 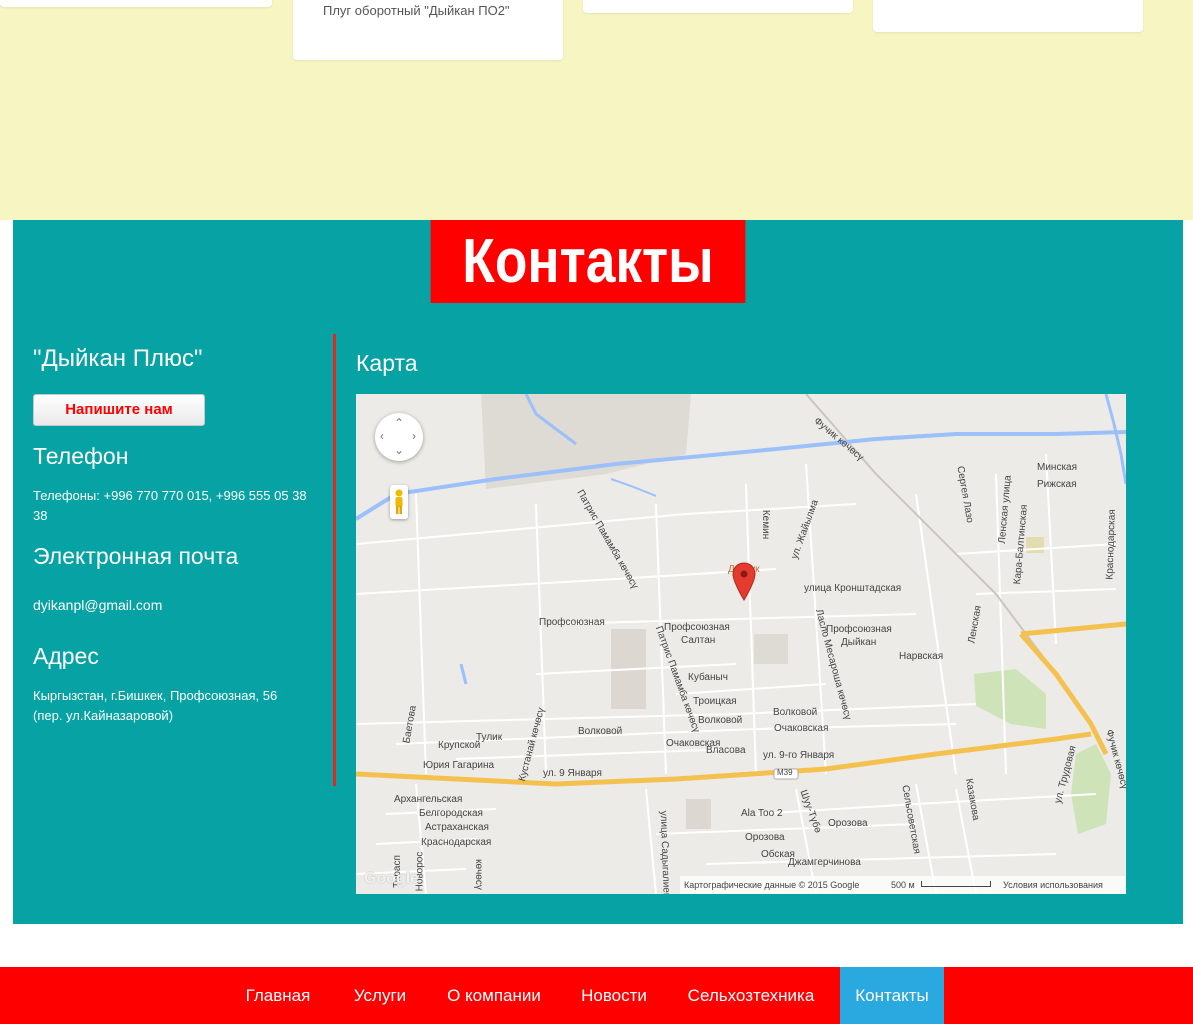 What do you see at coordinates (1053, 885) in the screenshot?
I see `map-terms-link: Условия использования` at bounding box center [1053, 885].